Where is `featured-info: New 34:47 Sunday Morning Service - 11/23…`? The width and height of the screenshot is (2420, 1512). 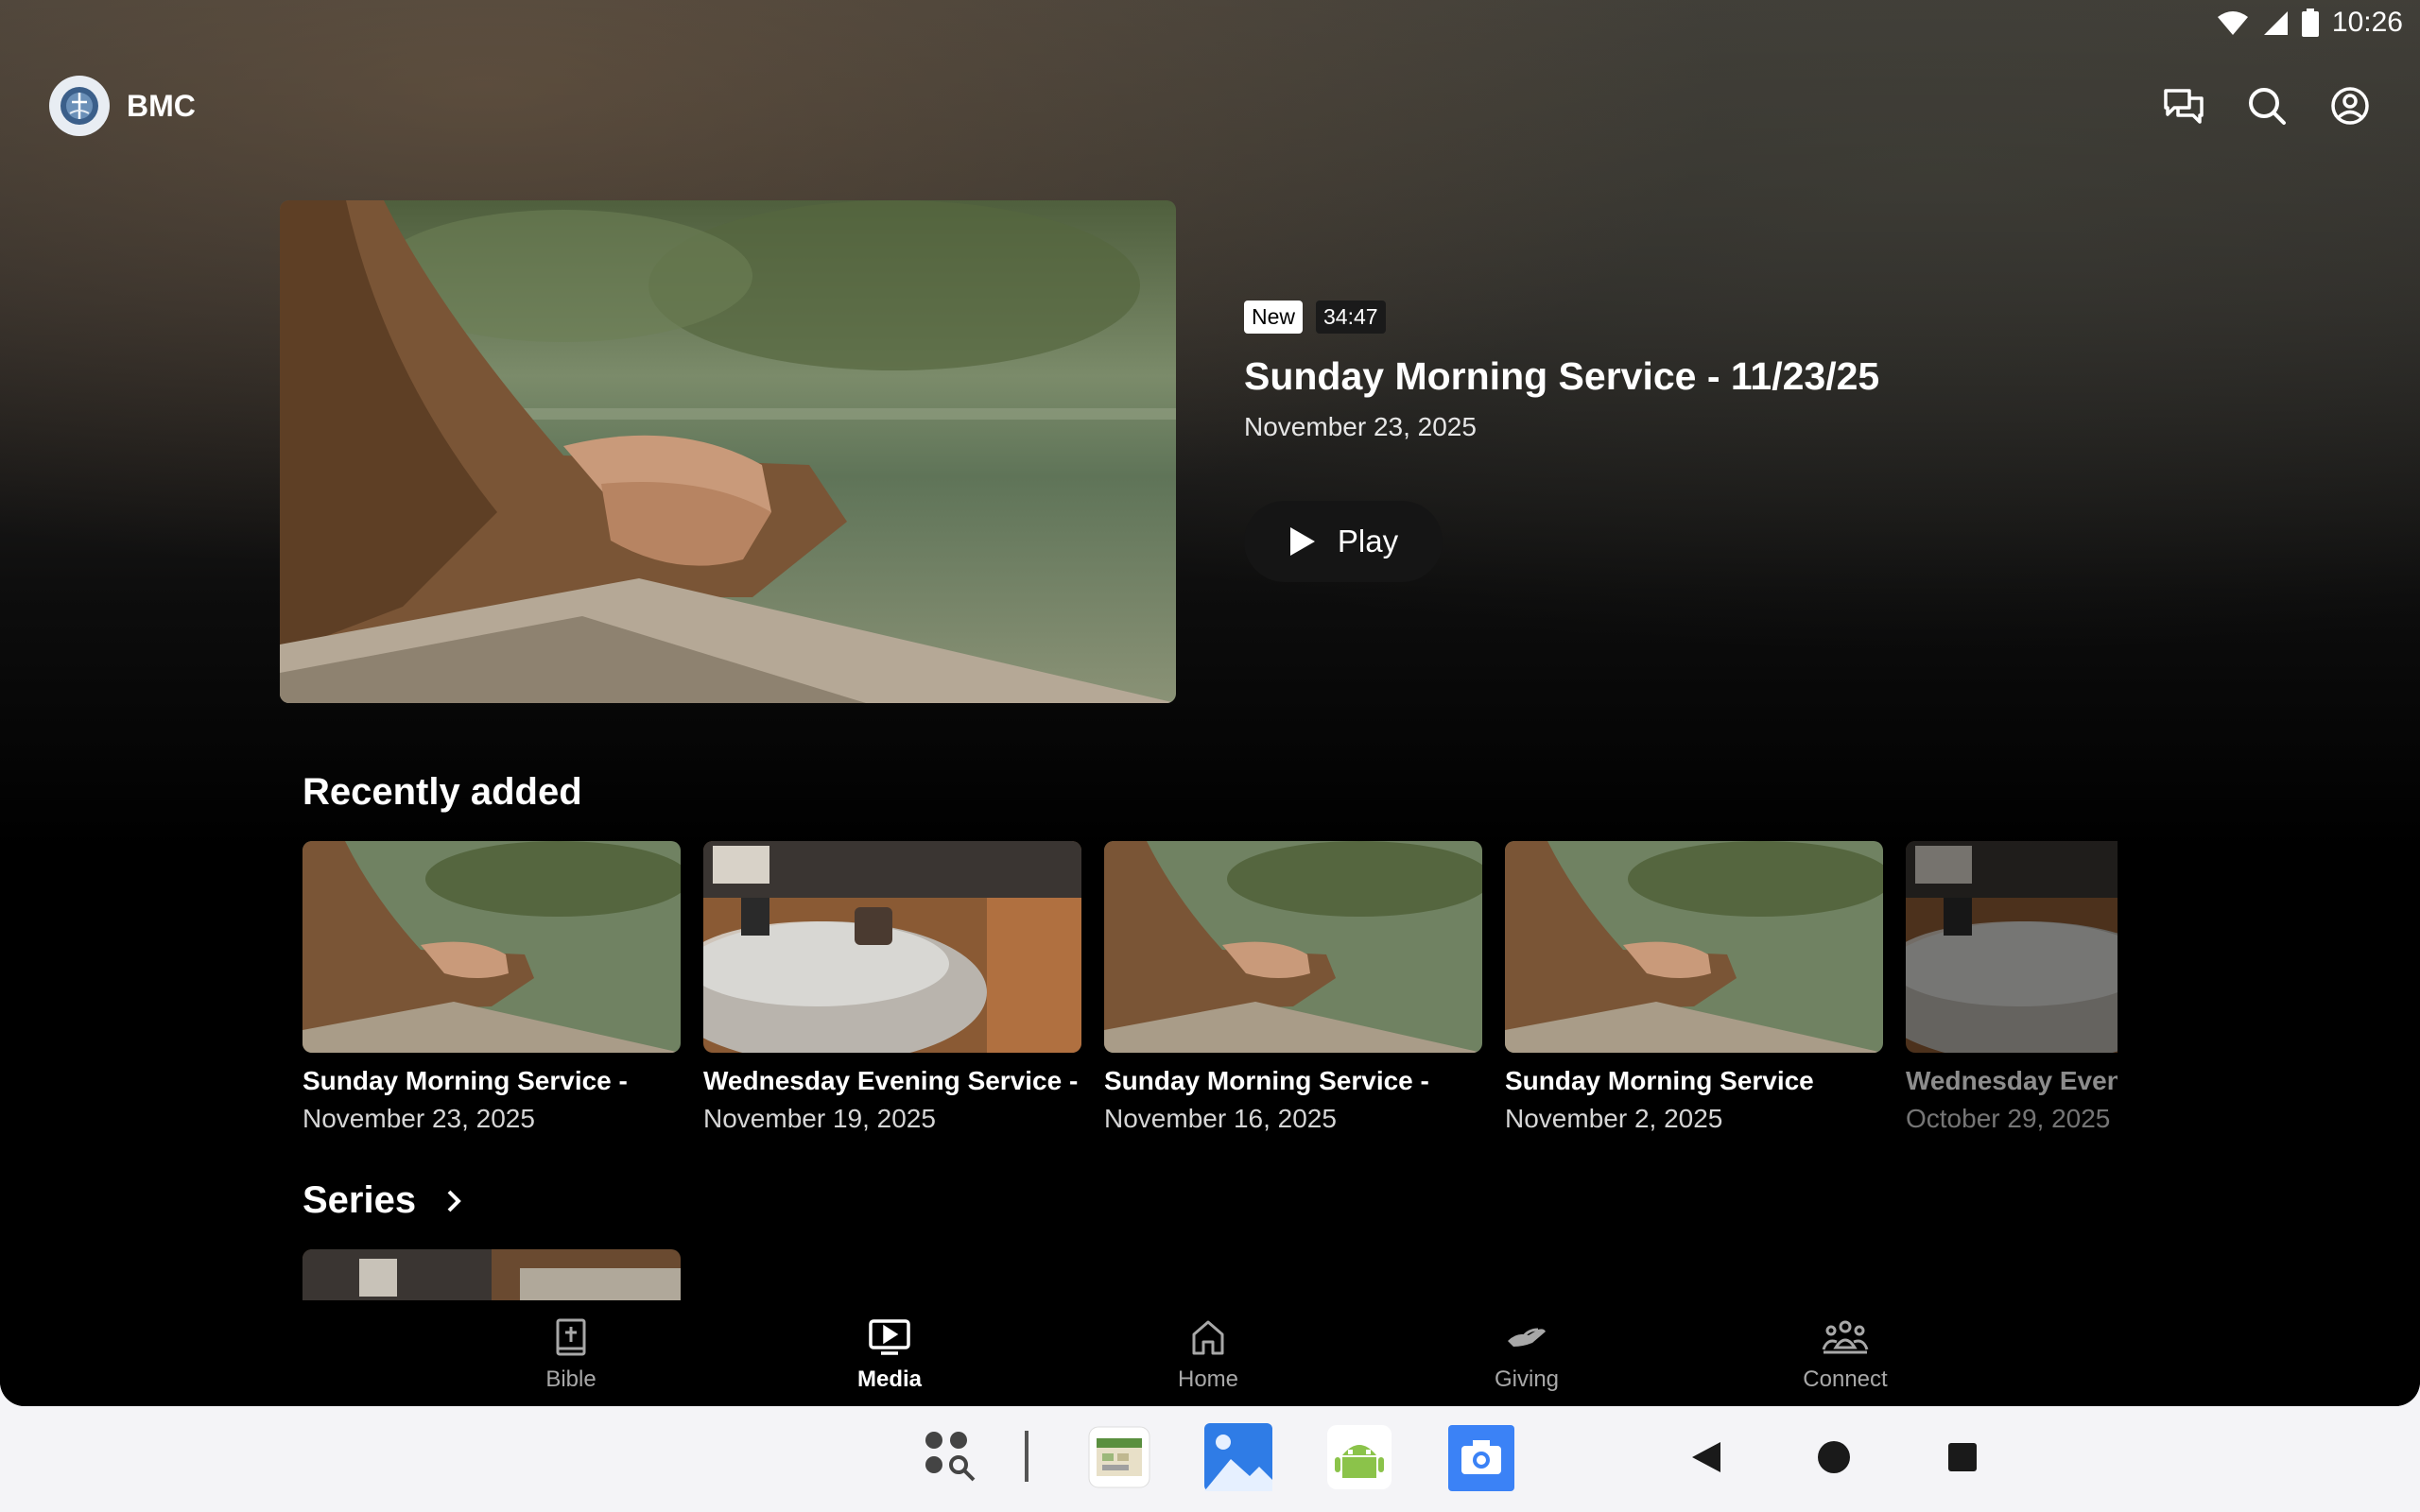
featured-info: New 34:47 Sunday Morning Service - 11/23… is located at coordinates (1561, 441).